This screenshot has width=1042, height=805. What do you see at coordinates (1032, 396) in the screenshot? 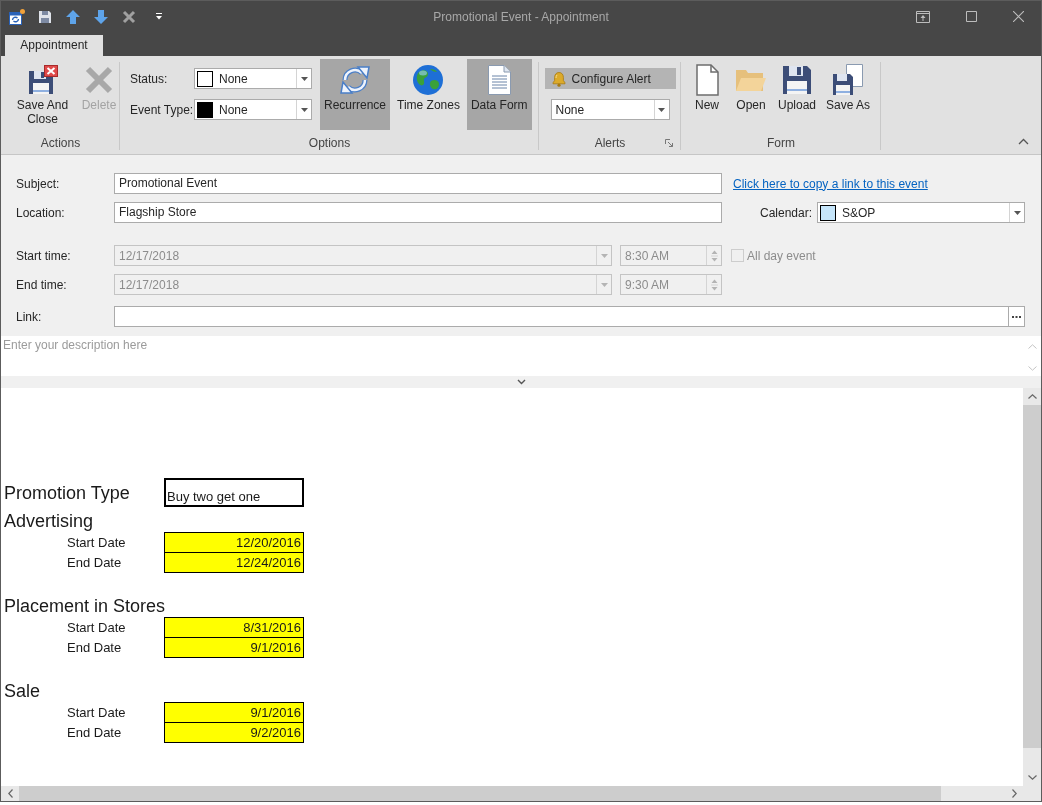
I see `scroll-up-icon` at bounding box center [1032, 396].